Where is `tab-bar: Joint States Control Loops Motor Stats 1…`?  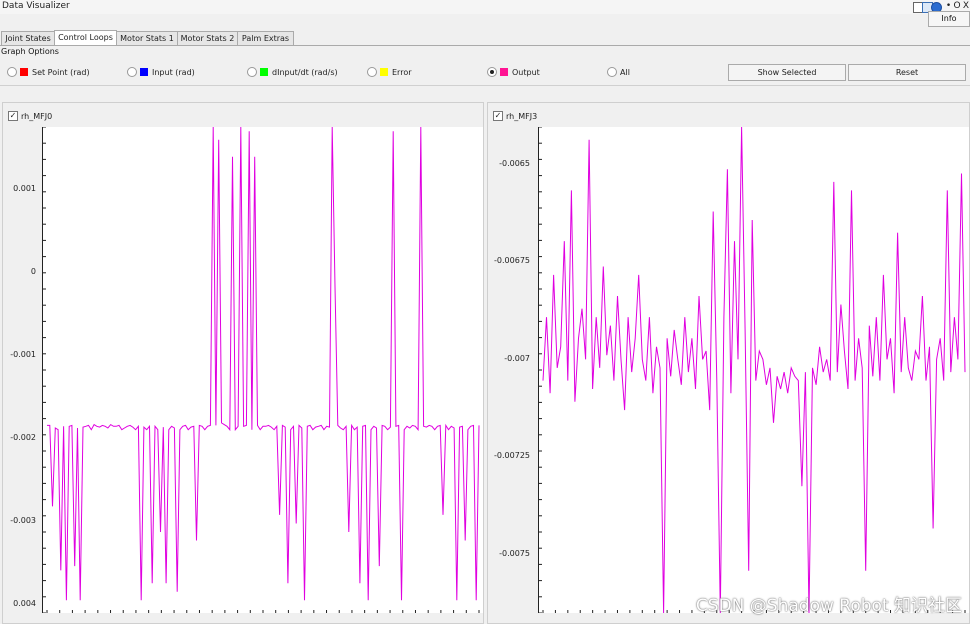
tab-bar: Joint States Control Loops Motor Stats 1… is located at coordinates (485, 38).